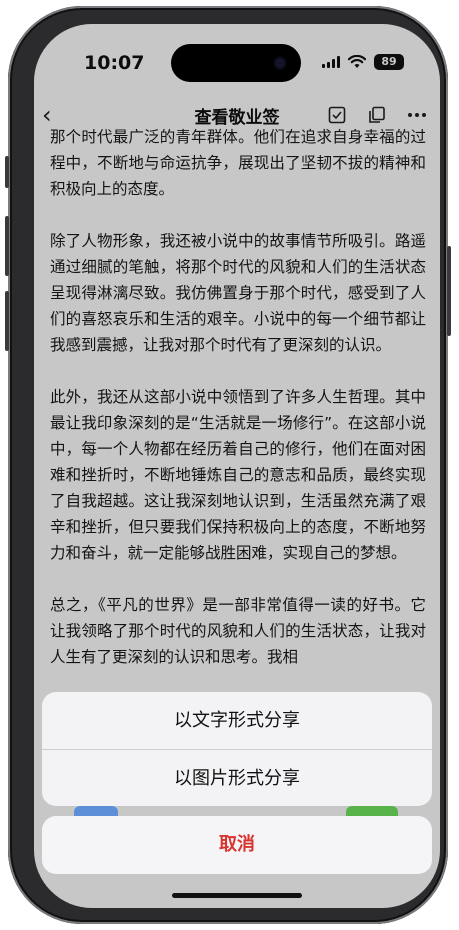 This screenshot has height=930, width=459. I want to click on home-indicator, so click(237, 895).